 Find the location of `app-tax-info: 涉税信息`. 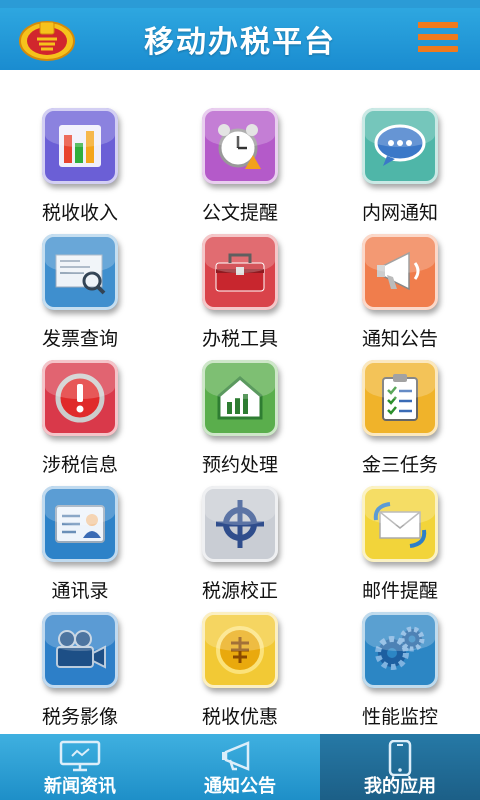

app-tax-info: 涉税信息 is located at coordinates (80, 415).